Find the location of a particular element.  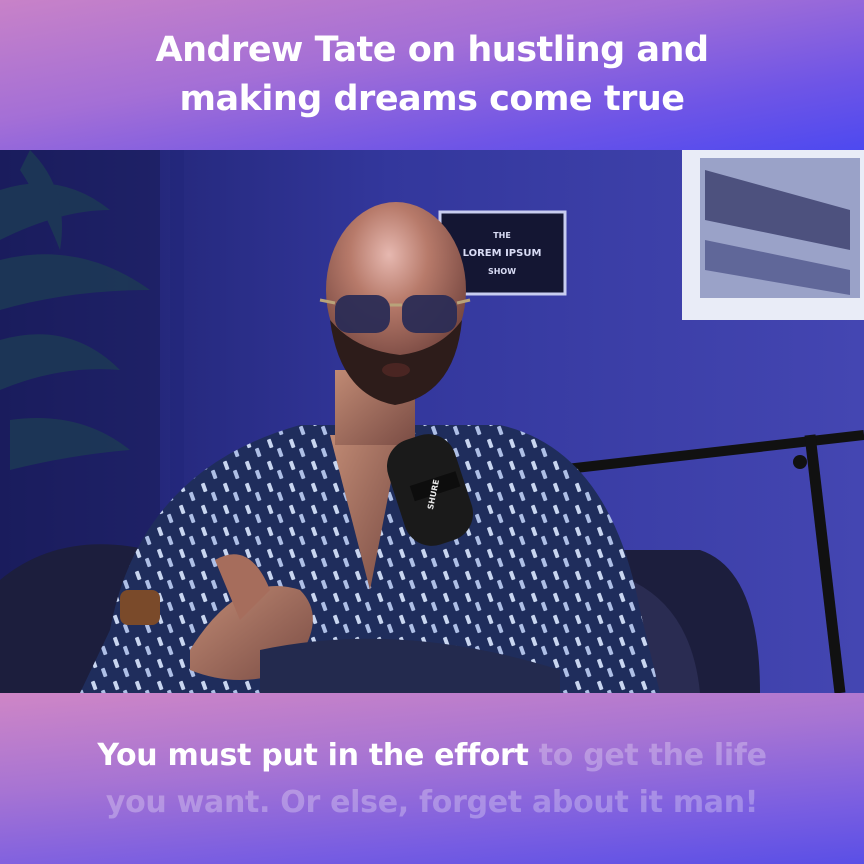

wall-art is located at coordinates (773, 235).